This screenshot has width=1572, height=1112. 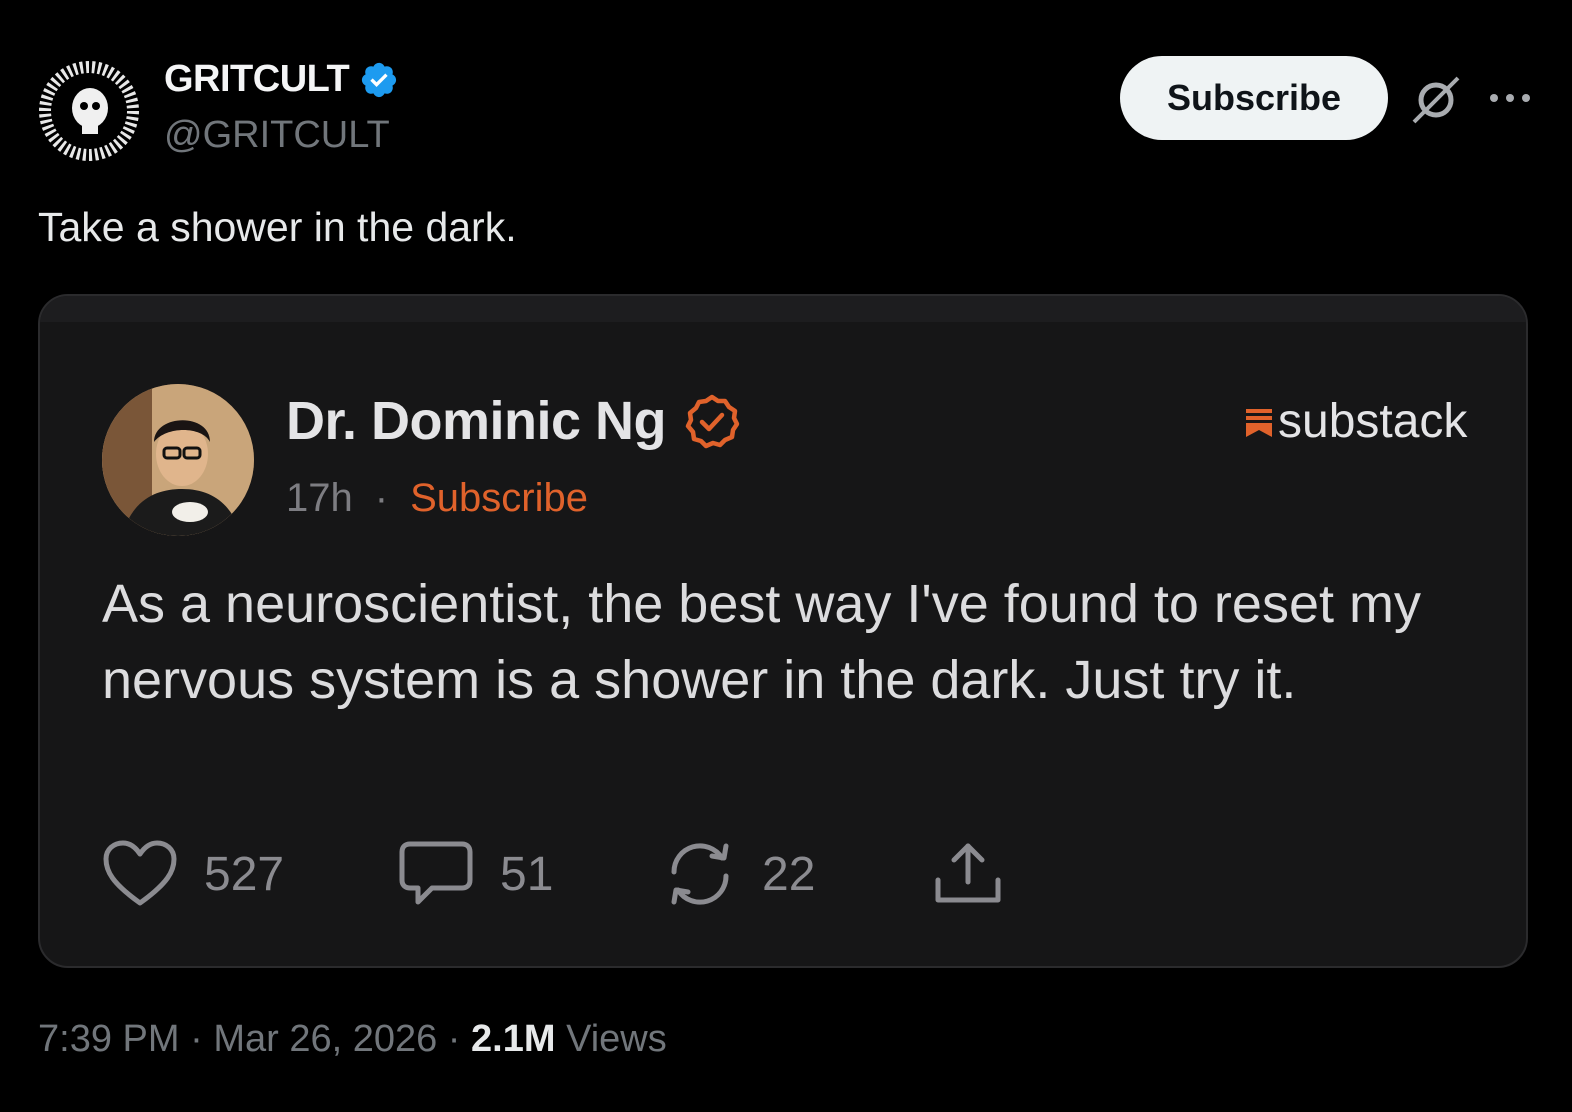 I want to click on substack-logo: substack, so click(x=1356, y=421).